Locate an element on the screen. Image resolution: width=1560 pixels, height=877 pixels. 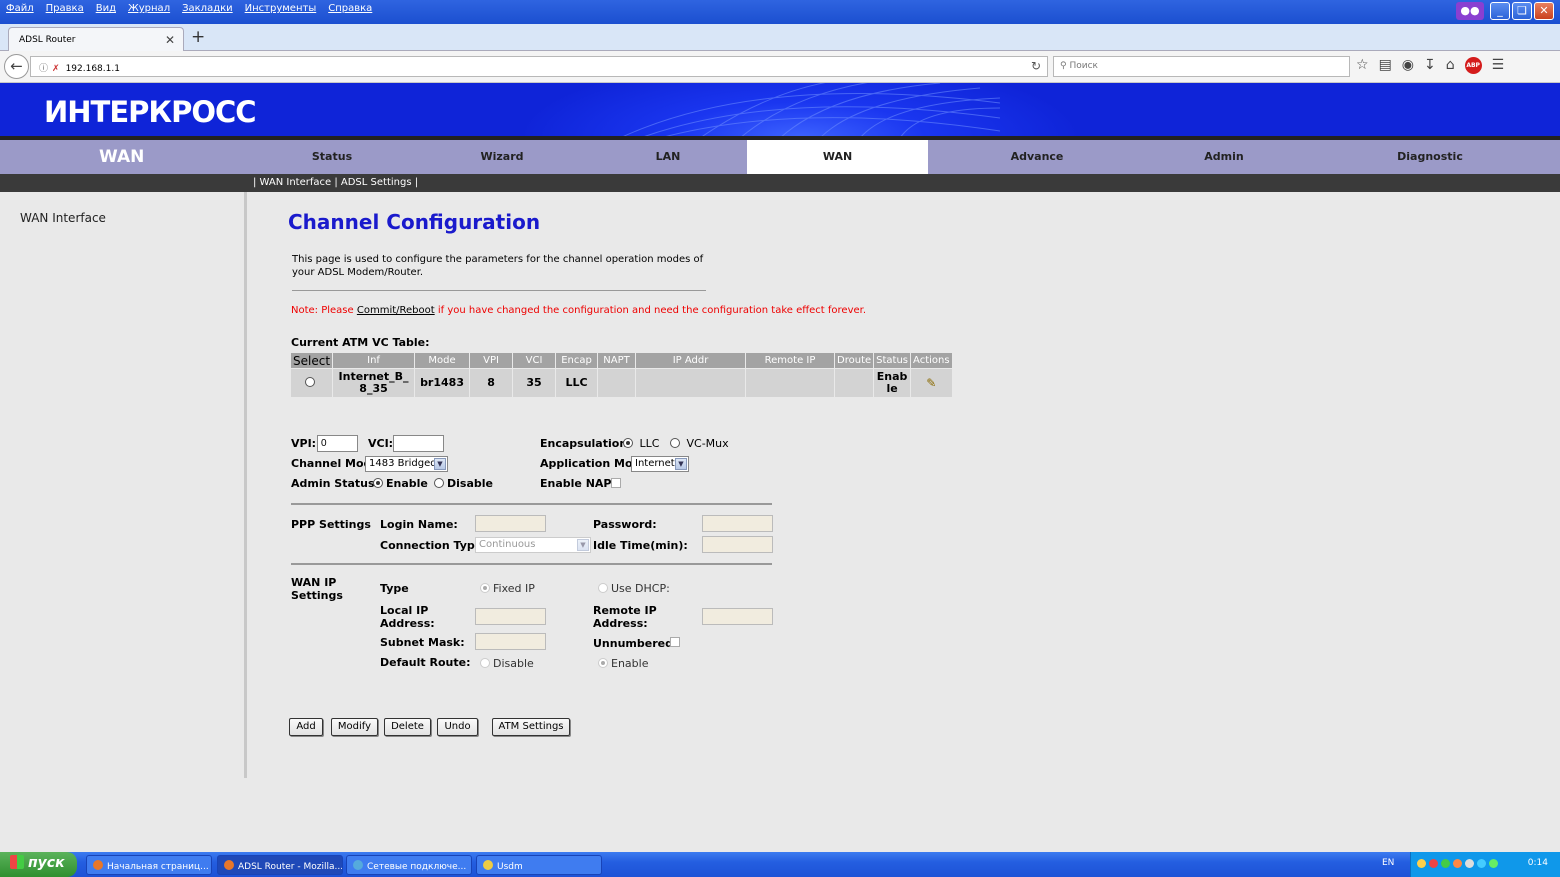
default-route-enable-option: Enable is located at coordinates (623, 663).